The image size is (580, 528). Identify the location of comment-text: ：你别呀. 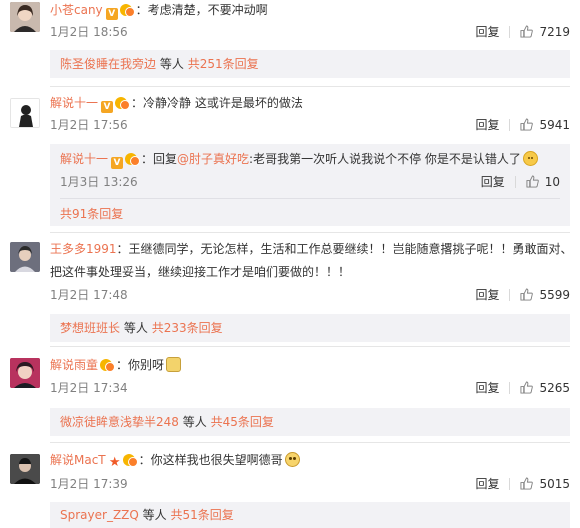
(140, 365).